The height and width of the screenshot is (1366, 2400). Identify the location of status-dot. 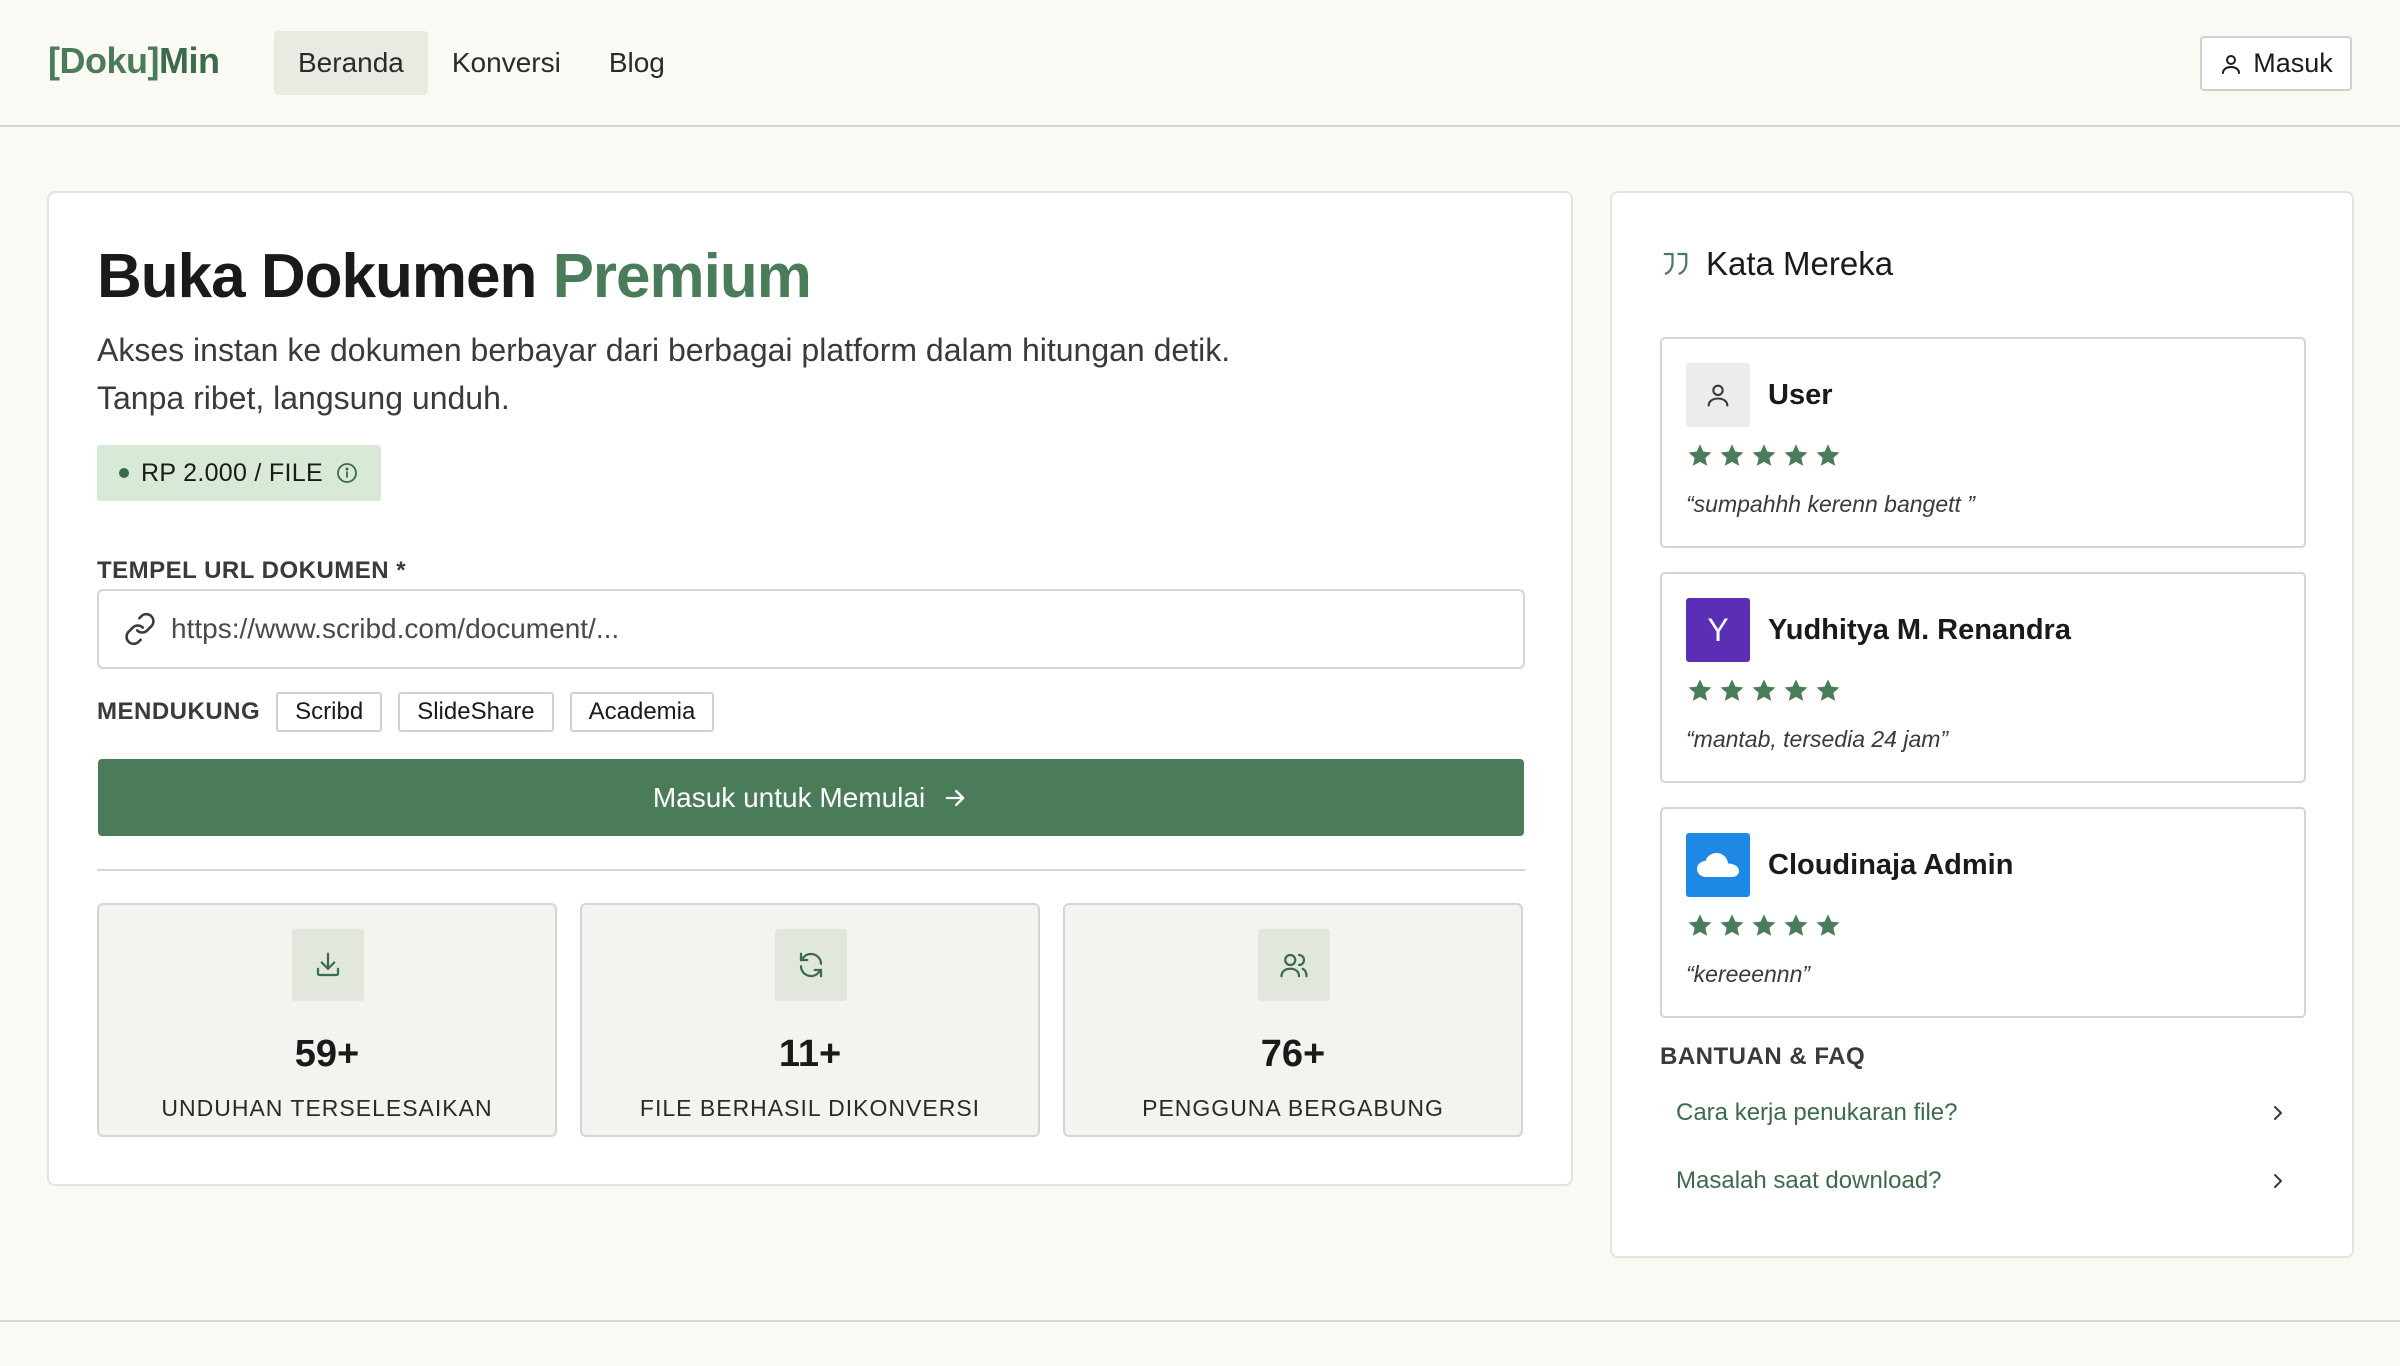
(124, 473).